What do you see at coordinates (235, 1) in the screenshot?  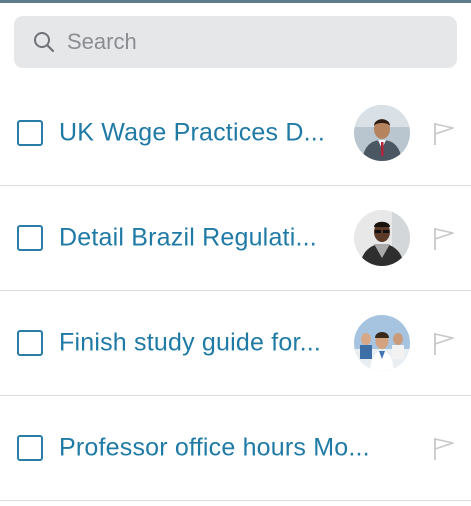 I see `top-bar` at bounding box center [235, 1].